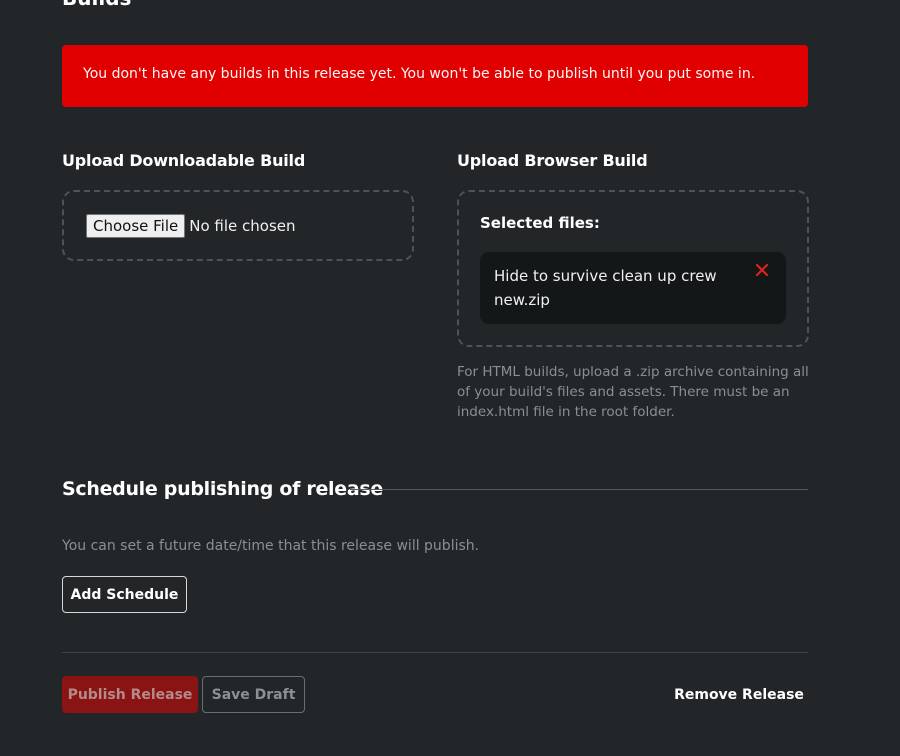 The image size is (900, 756). Describe the element at coordinates (739, 694) in the screenshot. I see `remove-release-button: Remove Release` at that location.